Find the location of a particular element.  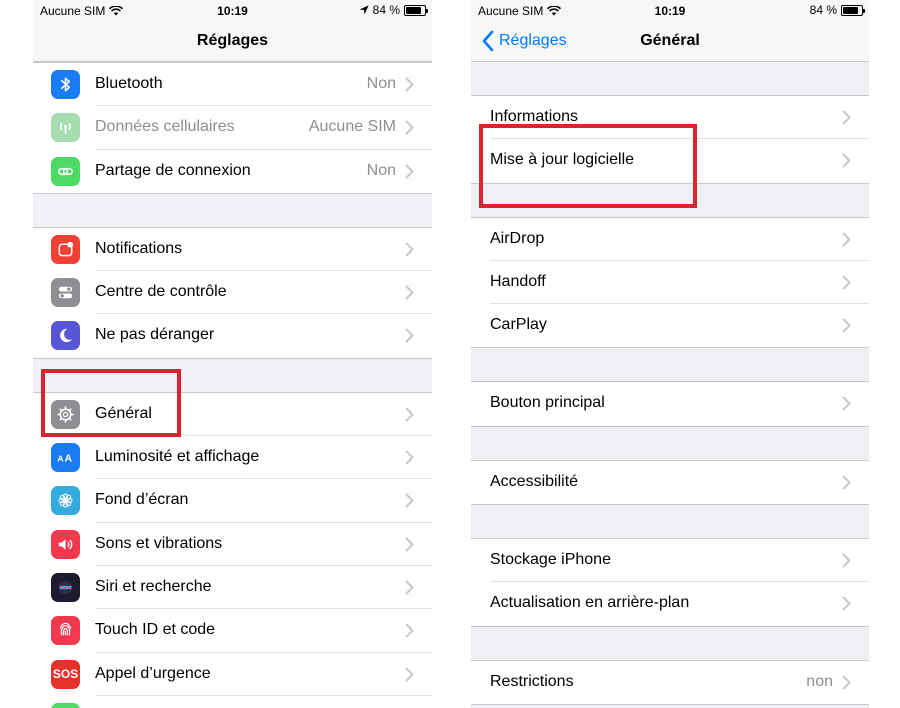

row-label: Fond d’écran is located at coordinates (142, 500).